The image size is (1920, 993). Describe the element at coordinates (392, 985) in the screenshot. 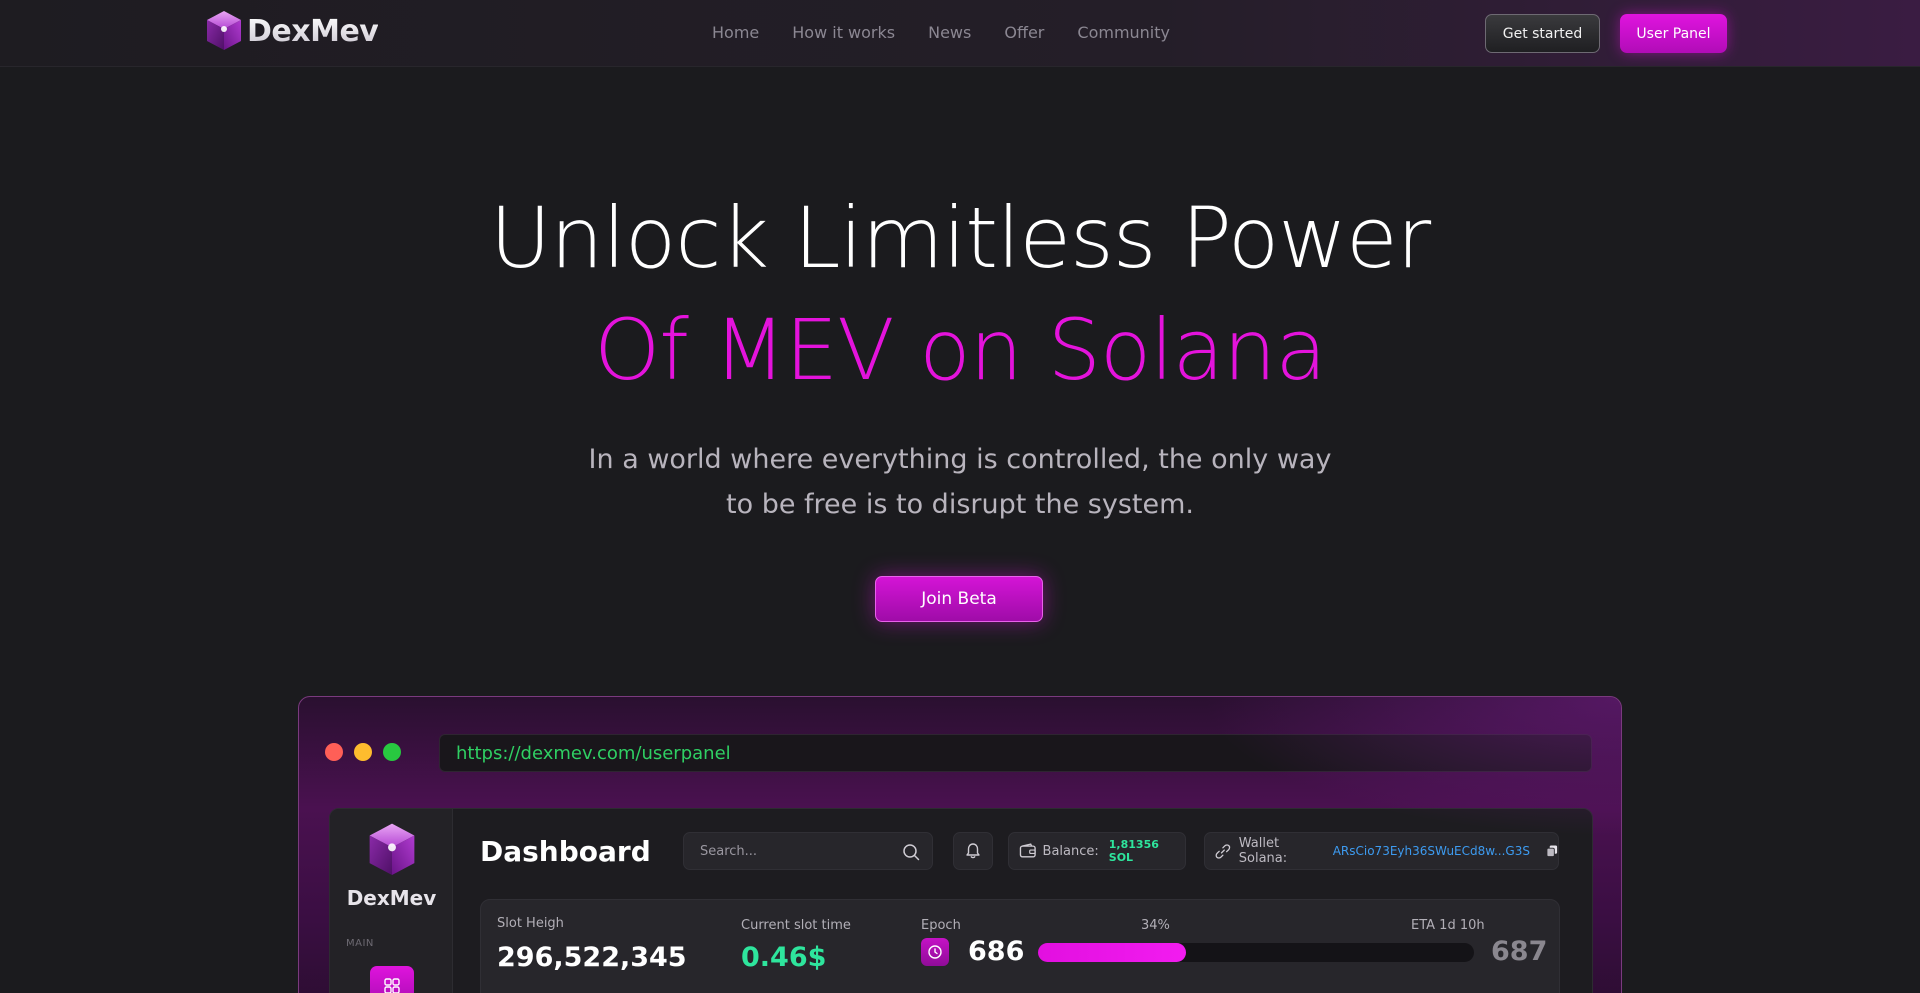

I see `grid-icon` at that location.